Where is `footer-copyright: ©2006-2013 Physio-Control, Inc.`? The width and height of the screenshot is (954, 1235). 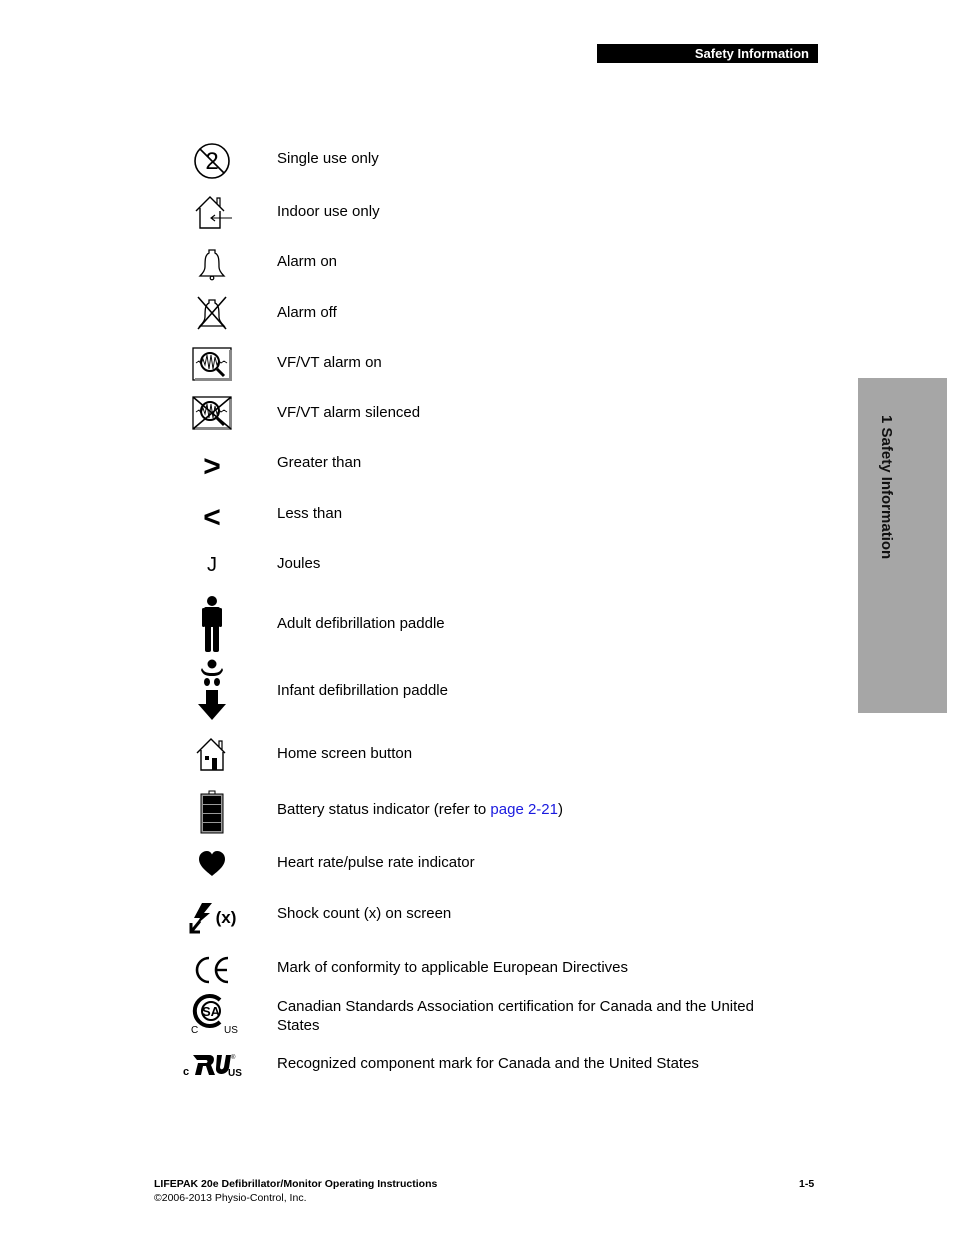
footer-copyright: ©2006-2013 Physio-Control, Inc. is located at coordinates (230, 1198).